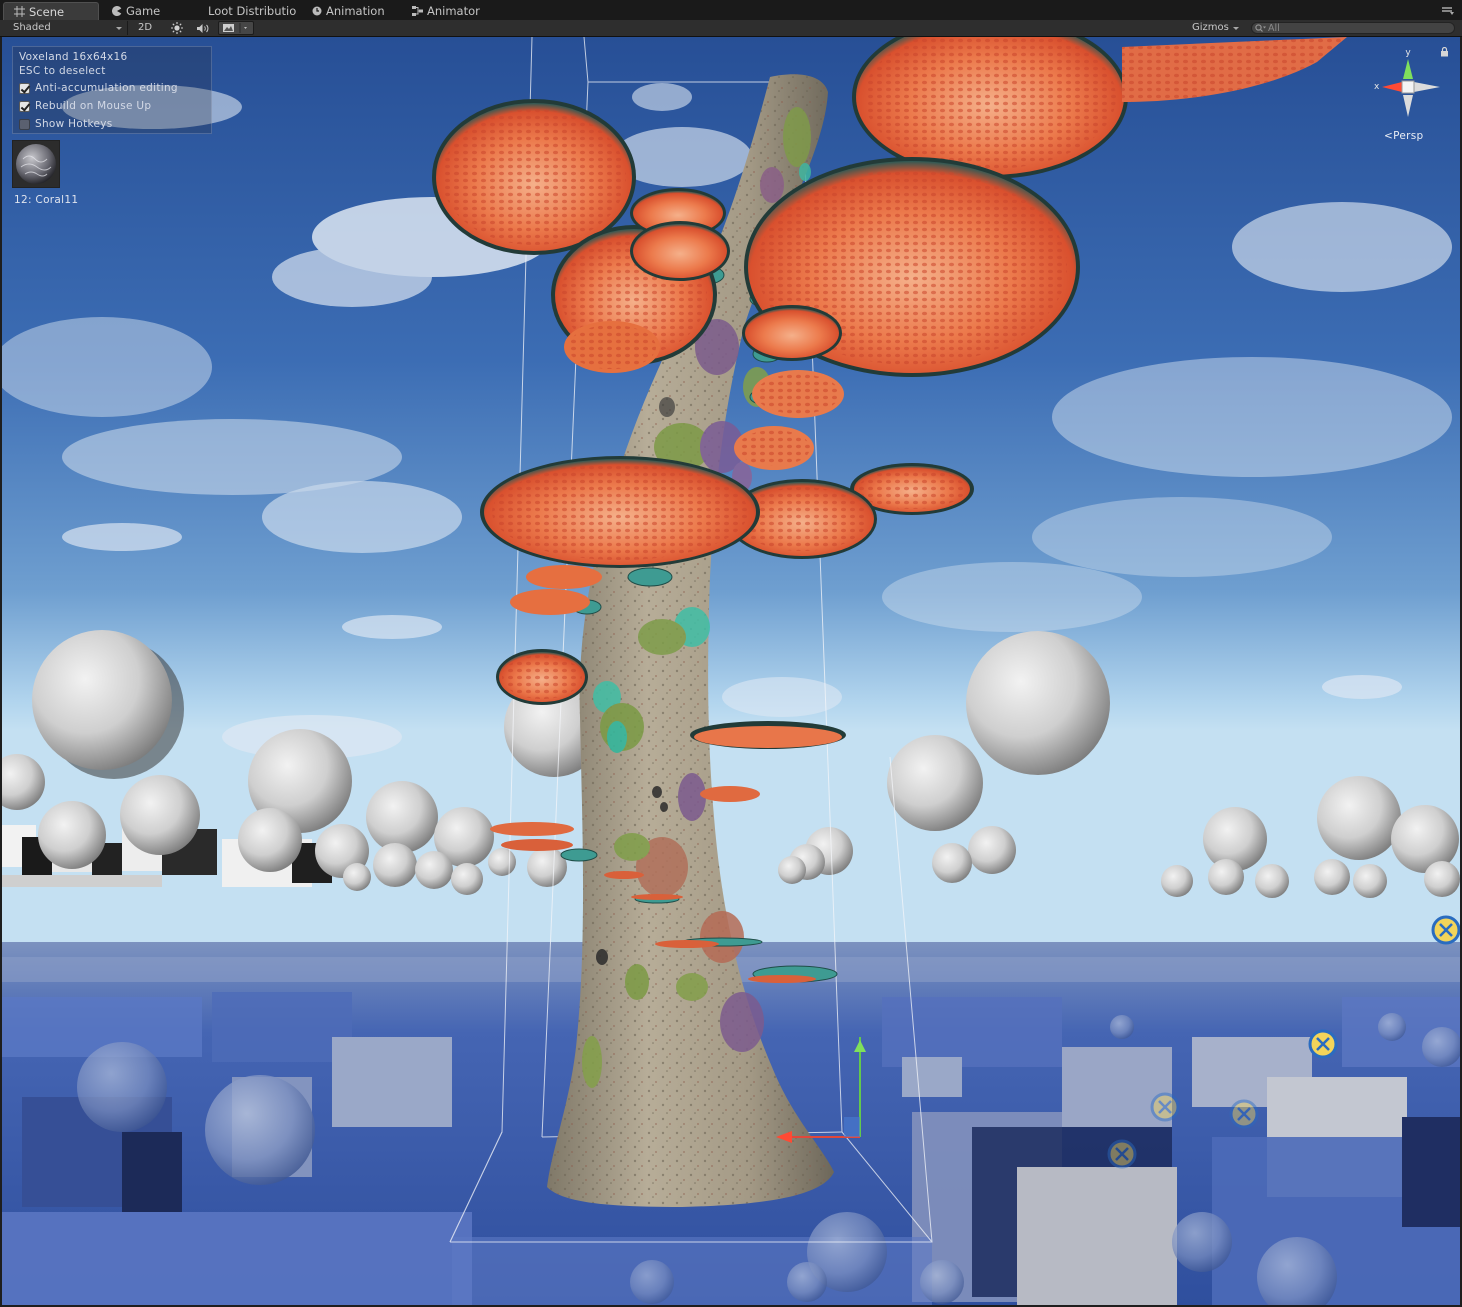 The width and height of the screenshot is (1462, 1307). I want to click on coral-texture-icon, so click(36, 164).